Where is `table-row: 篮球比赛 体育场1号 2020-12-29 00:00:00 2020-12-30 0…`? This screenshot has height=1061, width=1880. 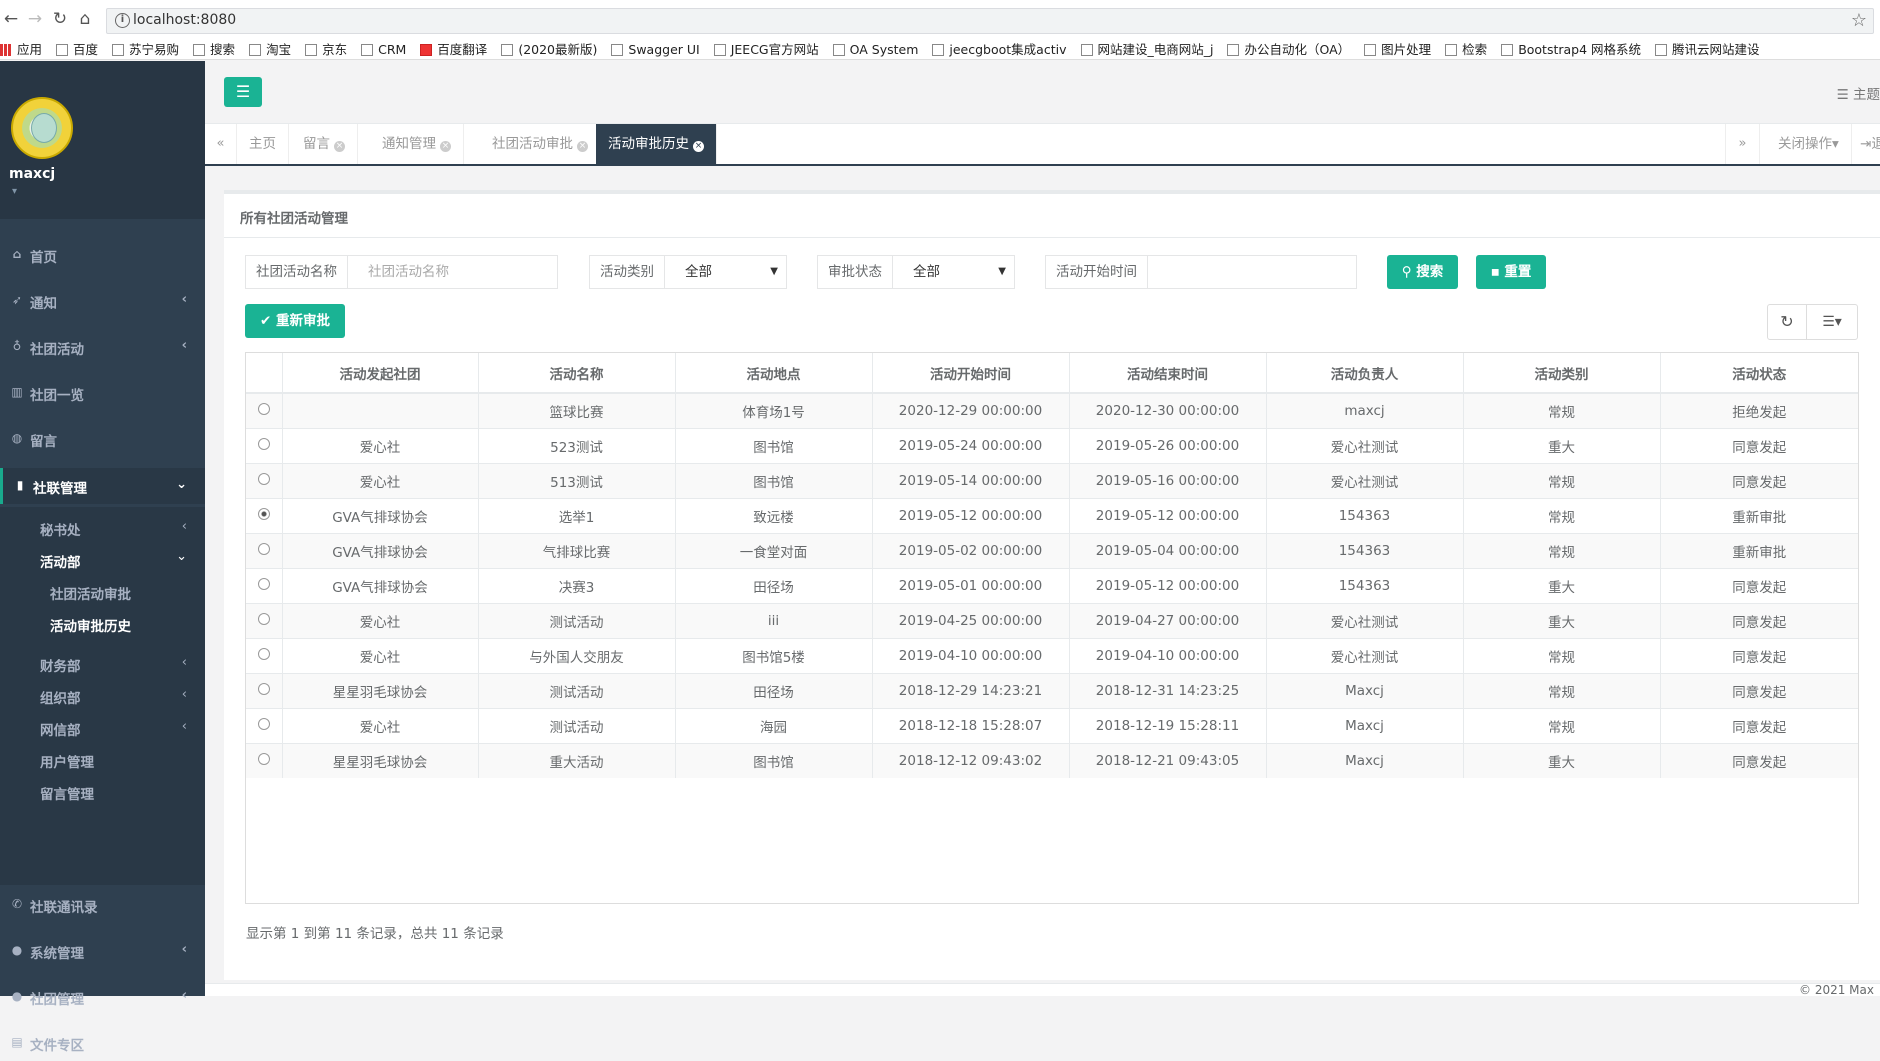 table-row: 篮球比赛 体育场1号 2020-12-29 00:00:00 2020-12-30 0… is located at coordinates (1052, 410).